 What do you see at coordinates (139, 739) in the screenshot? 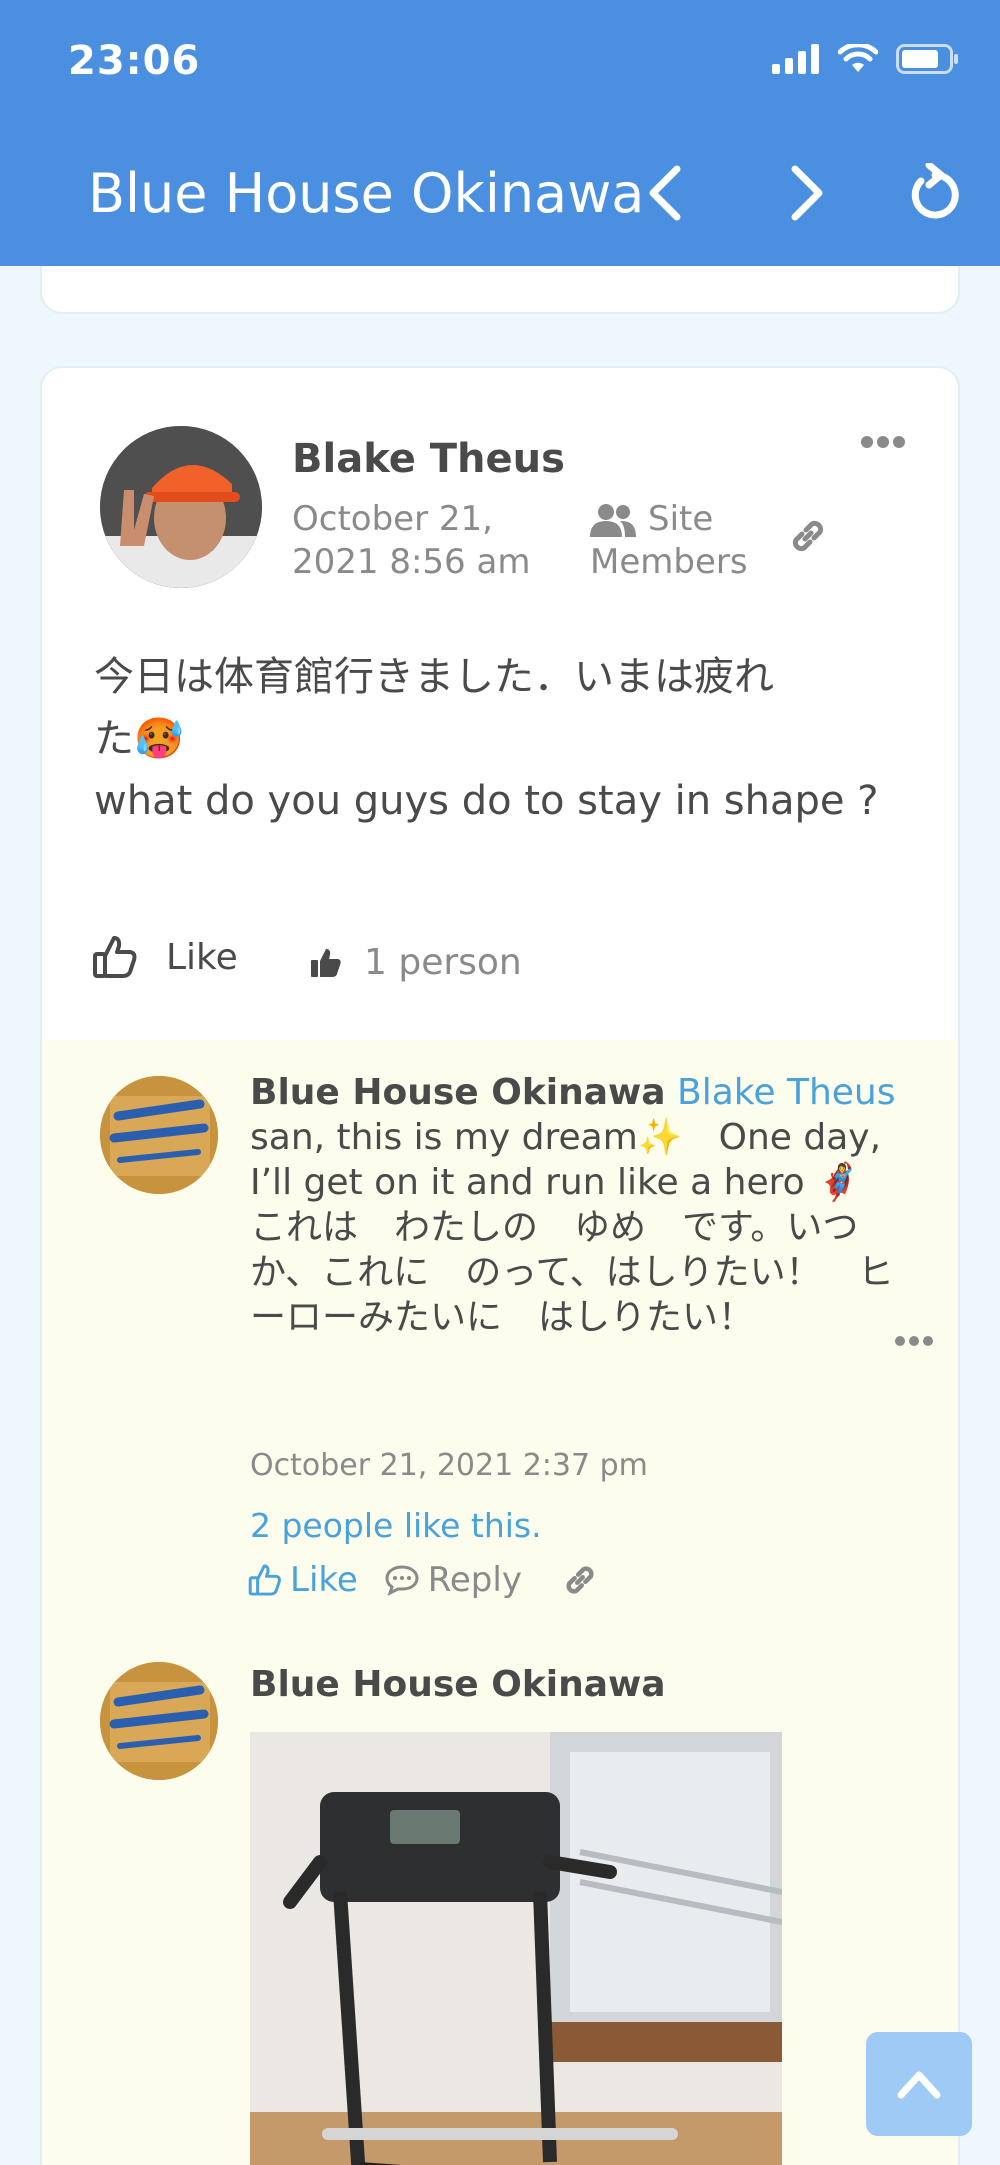
I see `post-text-line2: た🥵` at bounding box center [139, 739].